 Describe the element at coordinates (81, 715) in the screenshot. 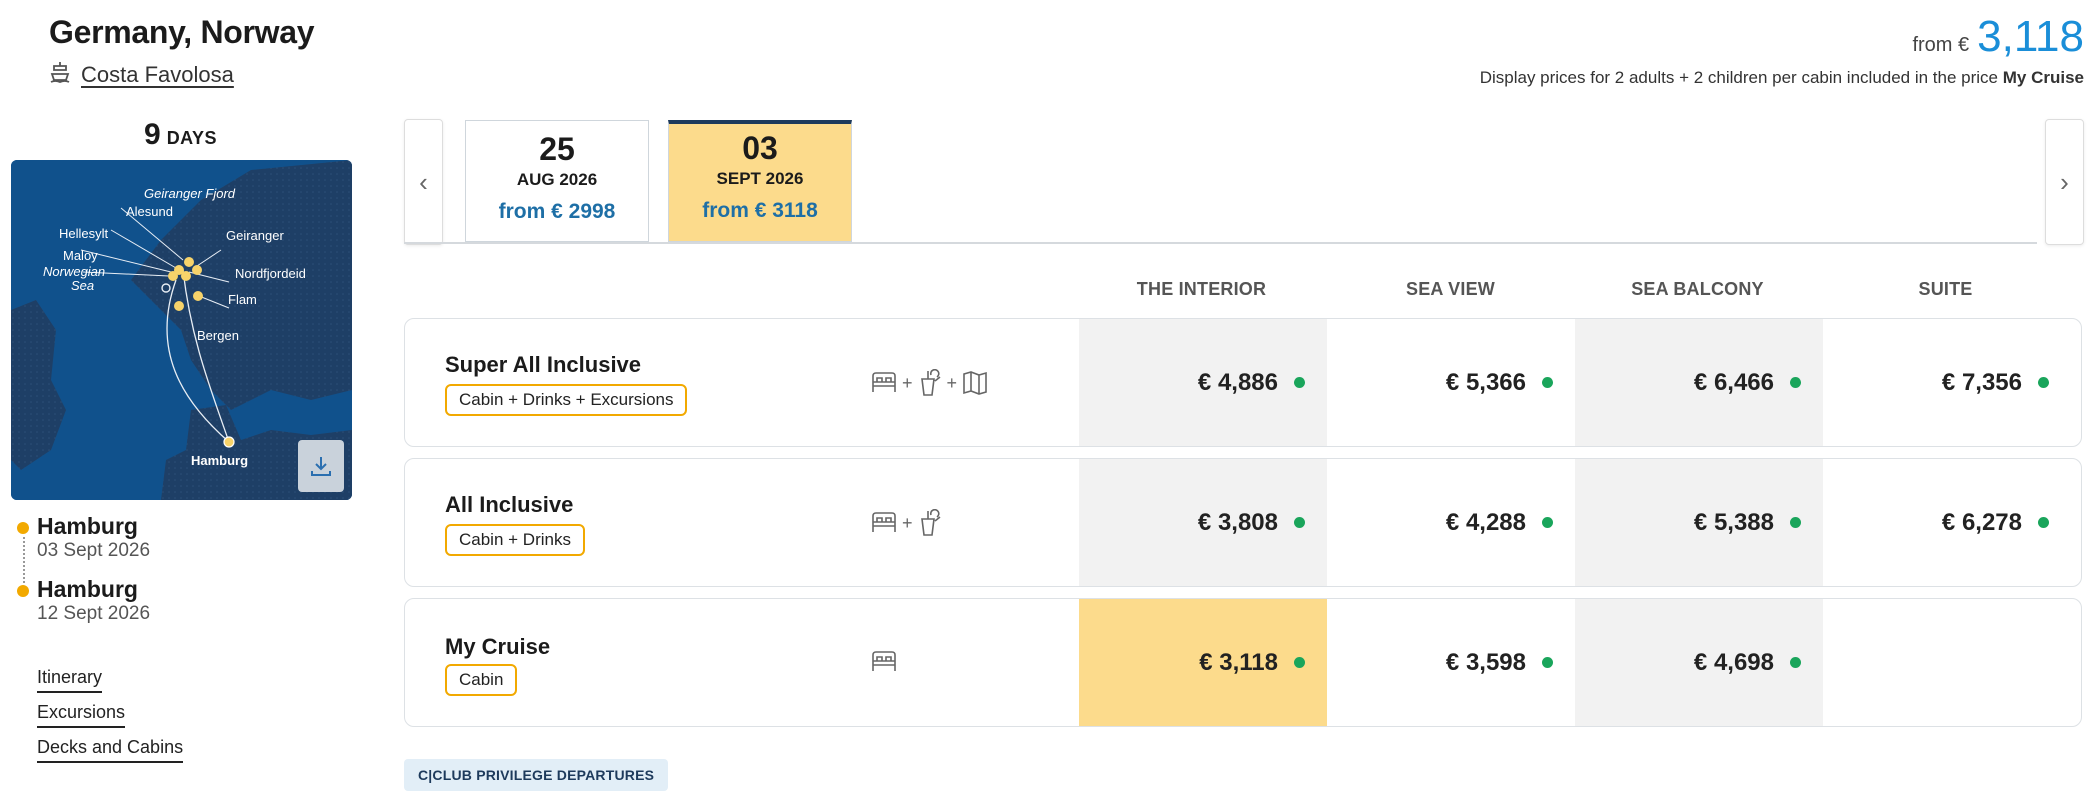

I see `excursions-link: Excursions` at that location.